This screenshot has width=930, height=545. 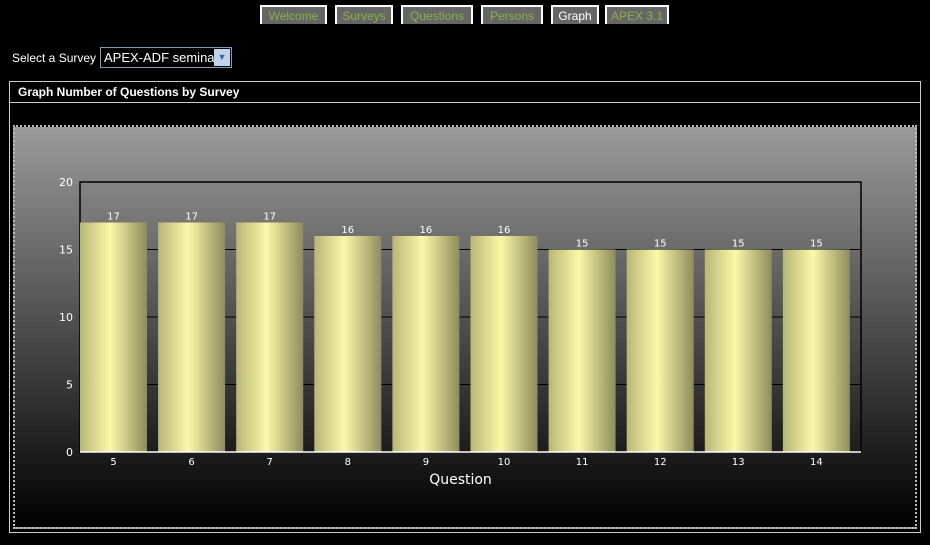 I want to click on y-tick-label: 0, so click(x=69, y=452).